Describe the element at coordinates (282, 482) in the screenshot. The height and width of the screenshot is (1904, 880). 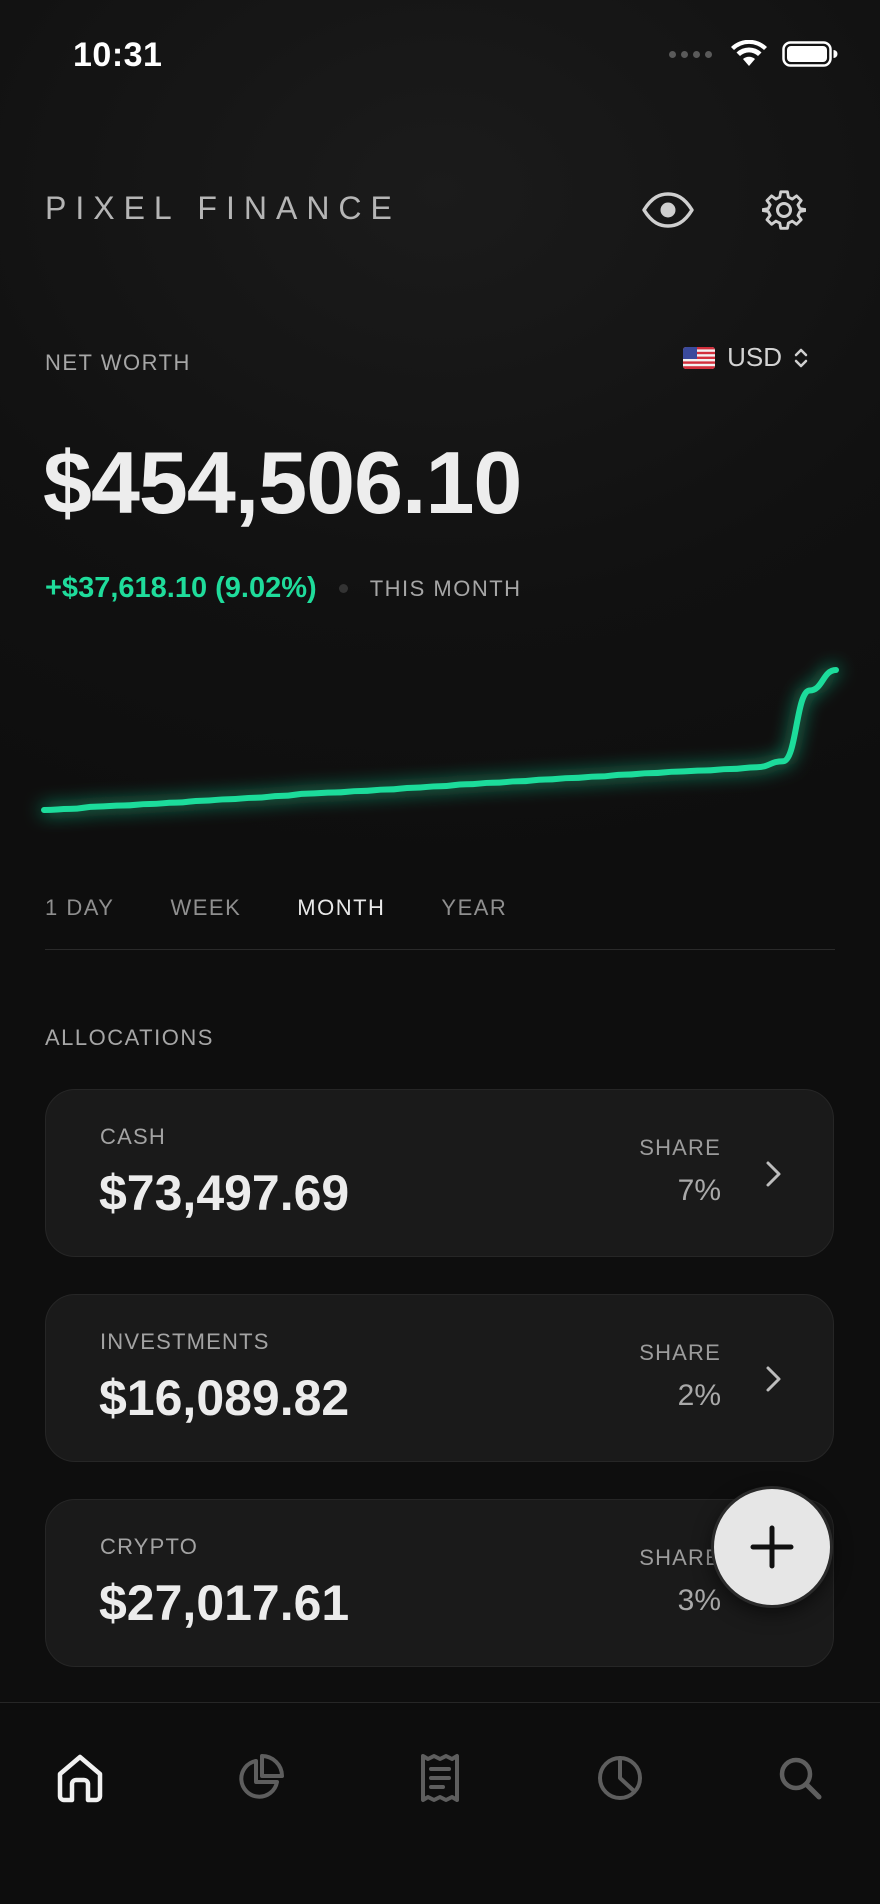
I see `net-worth-value: $454,506.10` at that location.